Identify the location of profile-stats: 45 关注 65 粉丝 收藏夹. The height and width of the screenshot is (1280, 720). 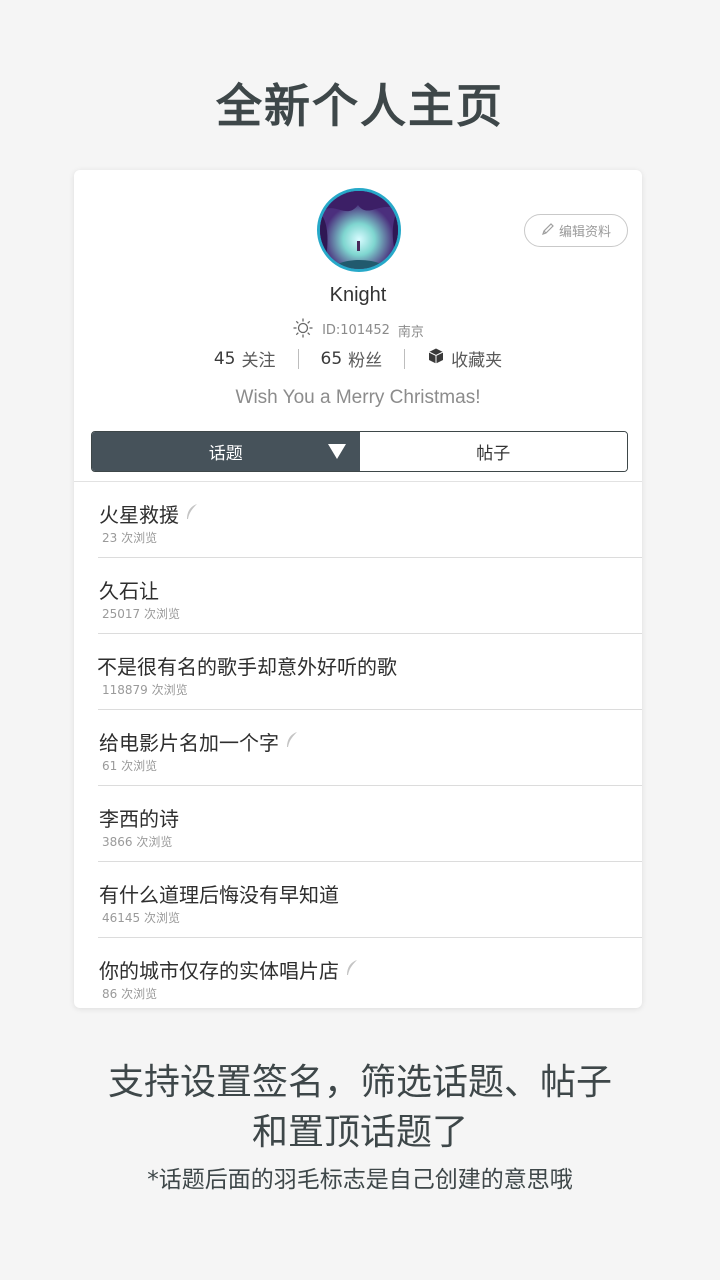
(358, 358).